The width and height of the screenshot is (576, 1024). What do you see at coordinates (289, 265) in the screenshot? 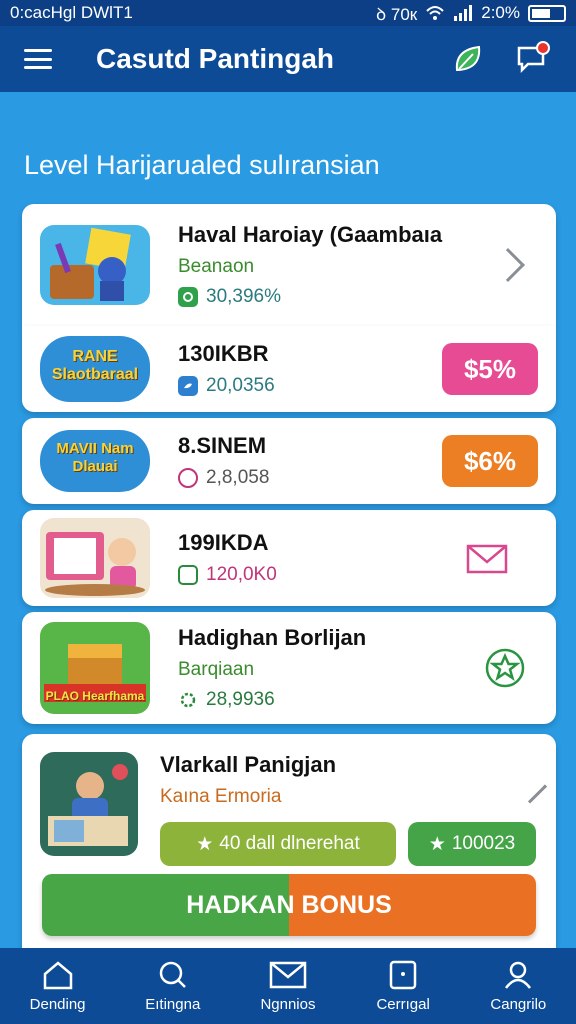
I see `game-card-1: Haval Haroiay (Gaambaıa Beanaon 30,396%` at bounding box center [289, 265].